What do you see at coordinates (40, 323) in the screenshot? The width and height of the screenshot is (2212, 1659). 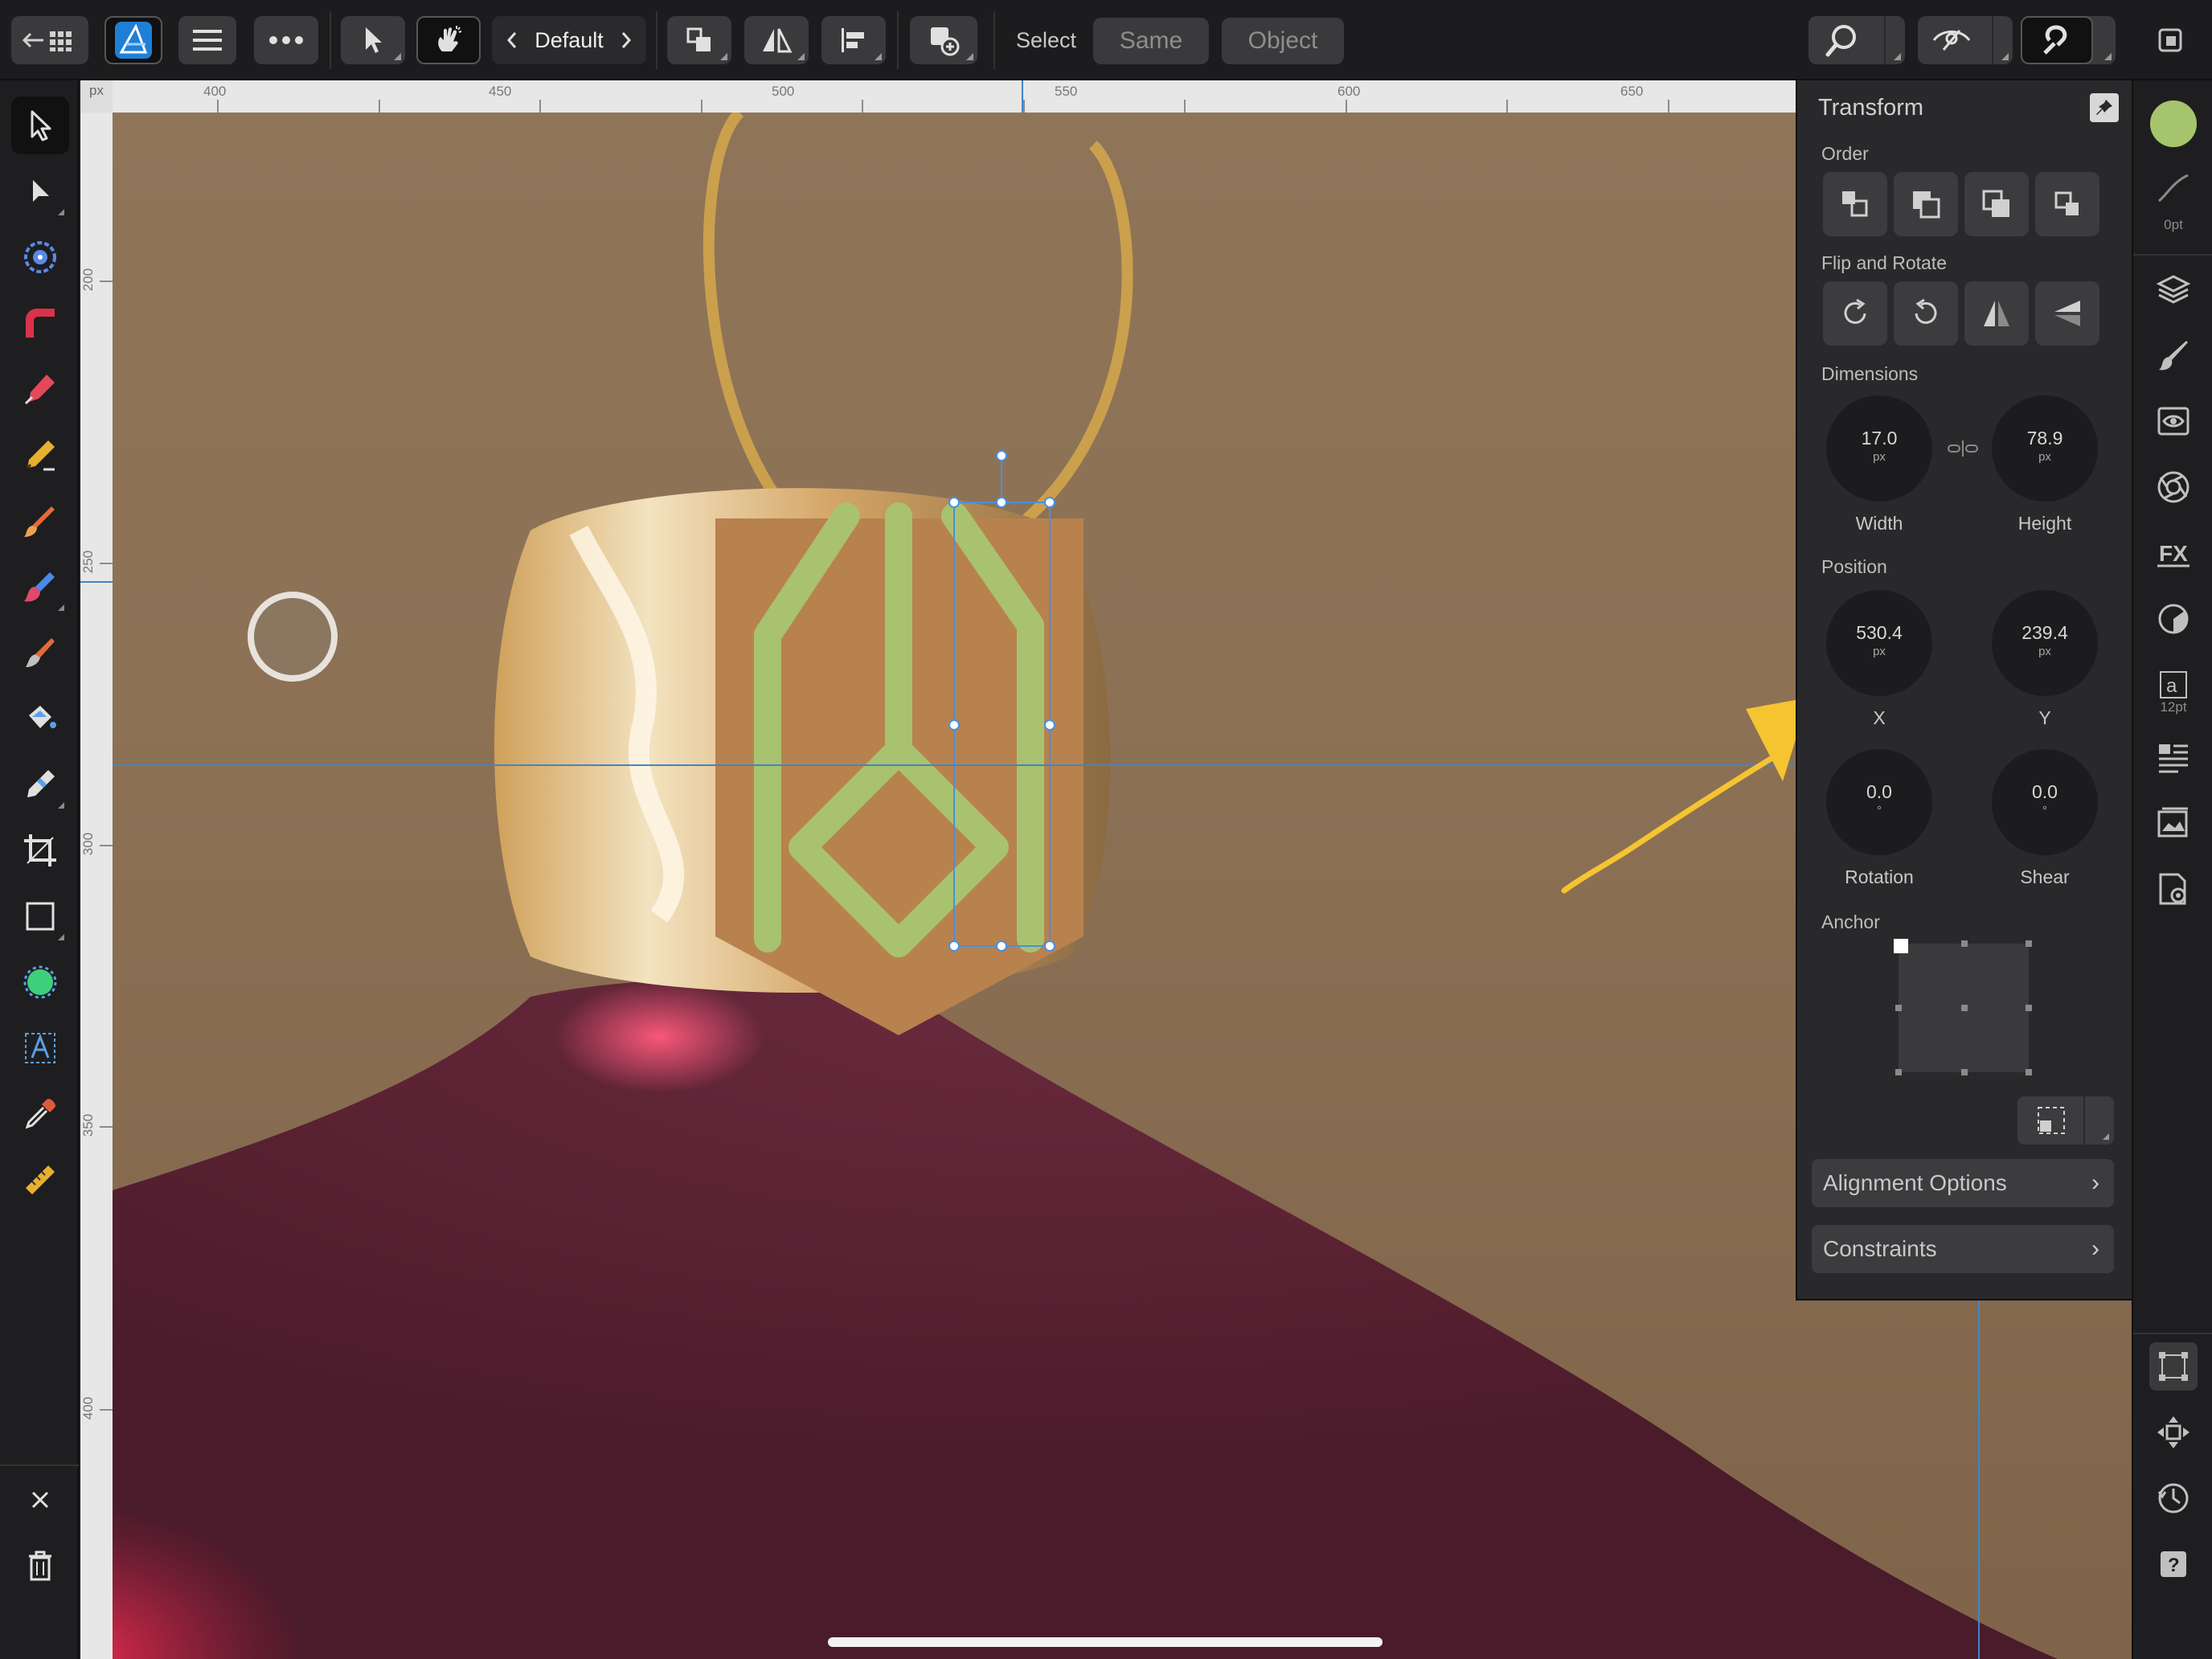 I see `corner-tool` at bounding box center [40, 323].